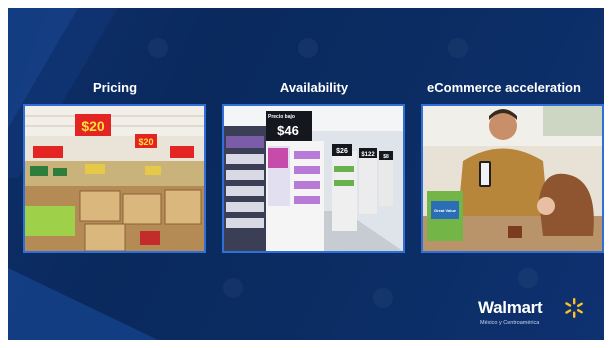 The image size is (612, 348). I want to click on ecommerce-title: eCommerce acceleration, so click(504, 87).